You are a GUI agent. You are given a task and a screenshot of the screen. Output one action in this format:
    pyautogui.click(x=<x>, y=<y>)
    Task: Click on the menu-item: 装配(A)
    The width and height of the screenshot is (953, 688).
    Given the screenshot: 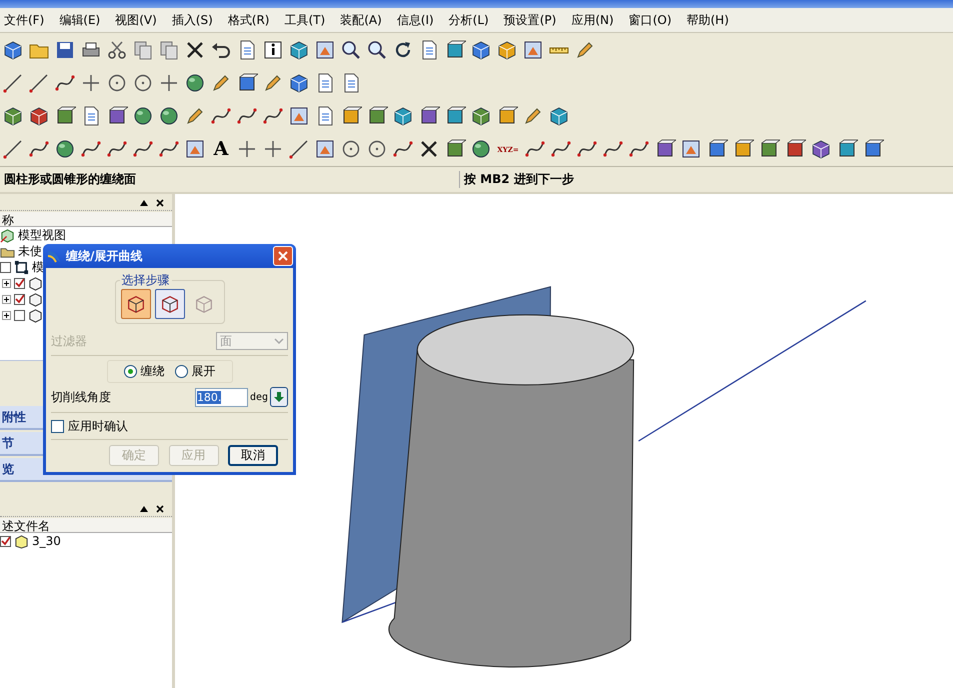 What is the action you would take?
    pyautogui.click(x=361, y=20)
    